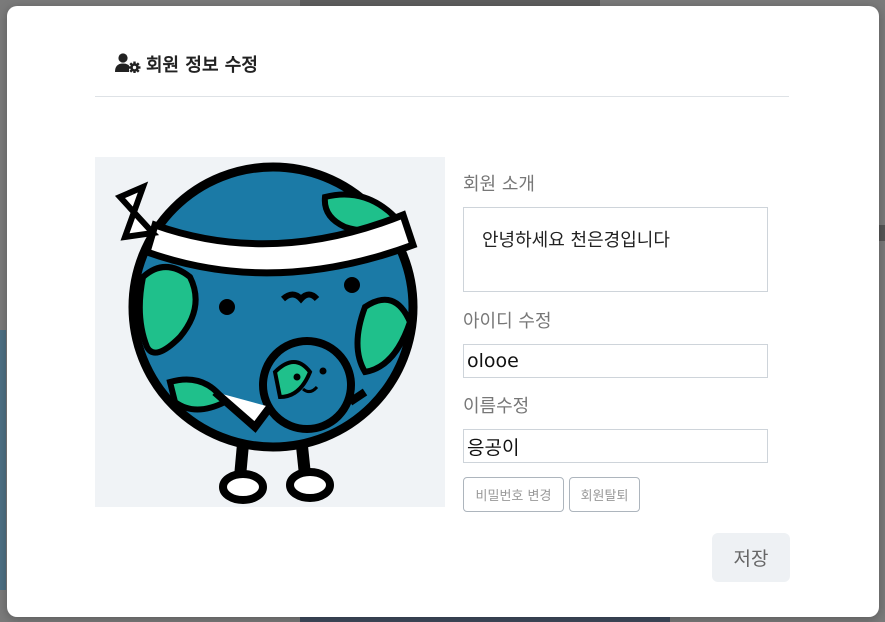 This screenshot has width=885, height=622. What do you see at coordinates (499, 184) in the screenshot?
I see `bio-label: 회원 소개` at bounding box center [499, 184].